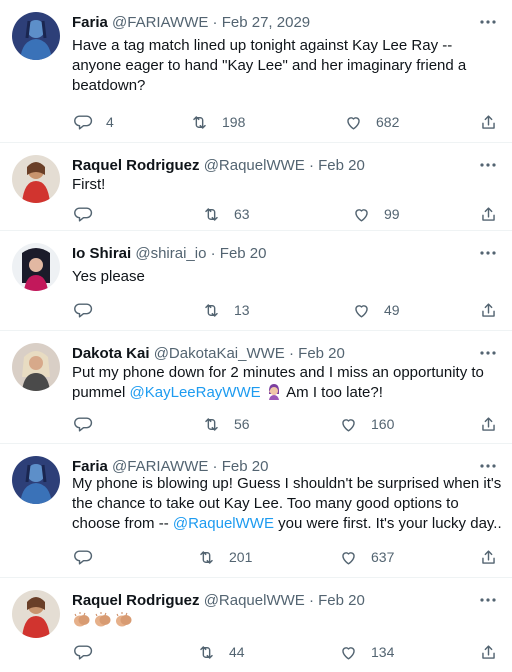 The width and height of the screenshot is (512, 672). What do you see at coordinates (287, 652) in the screenshot?
I see `action-bar: 44 134` at bounding box center [287, 652].